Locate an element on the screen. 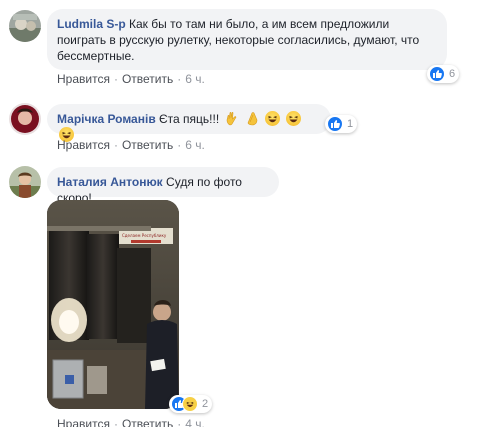  reaction-count: 6 is located at coordinates (452, 74).